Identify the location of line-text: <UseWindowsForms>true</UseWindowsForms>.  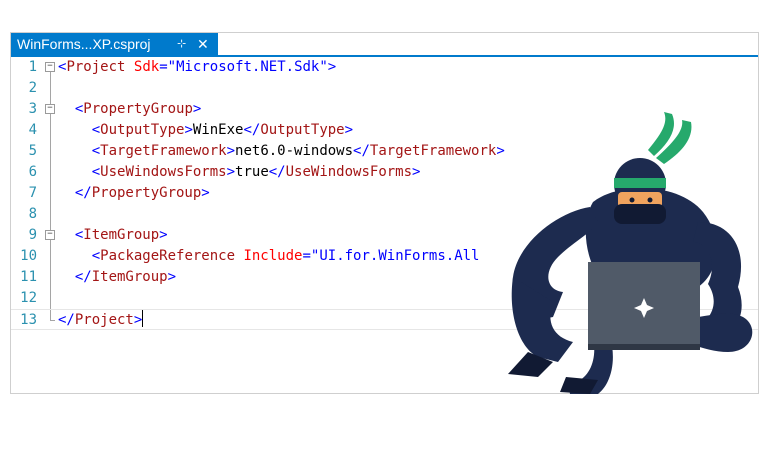
(256, 172).